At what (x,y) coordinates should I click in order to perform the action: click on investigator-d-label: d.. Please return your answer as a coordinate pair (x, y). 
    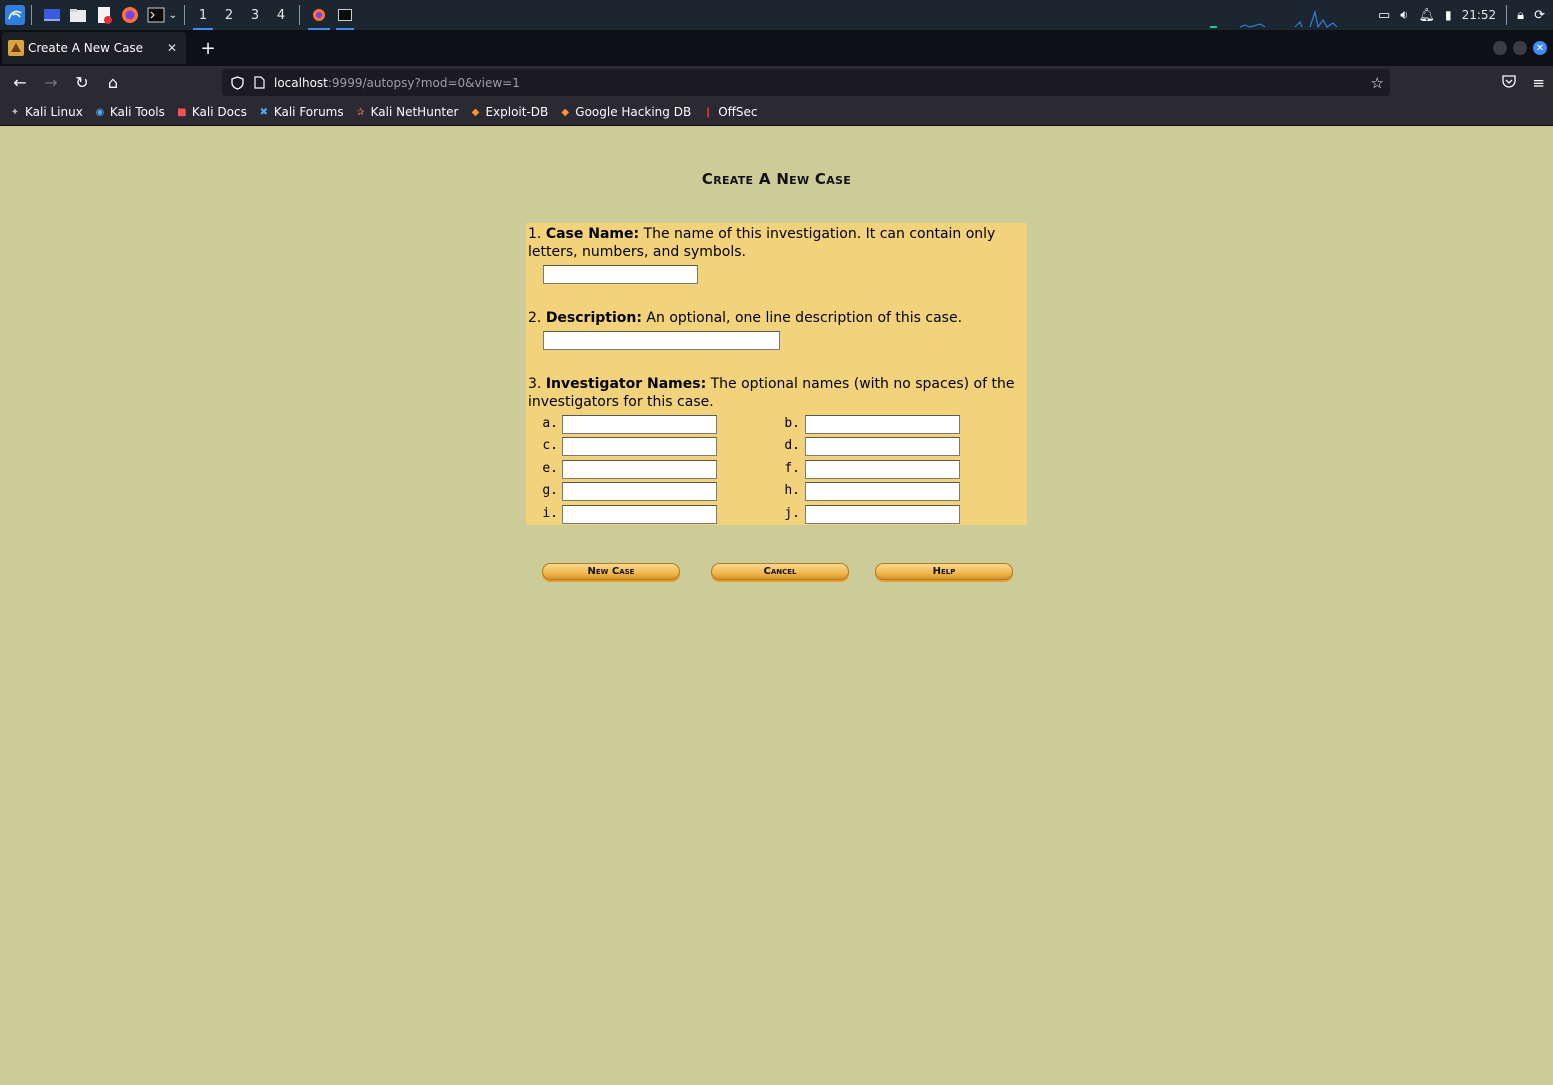
    Looking at the image, I should click on (792, 445).